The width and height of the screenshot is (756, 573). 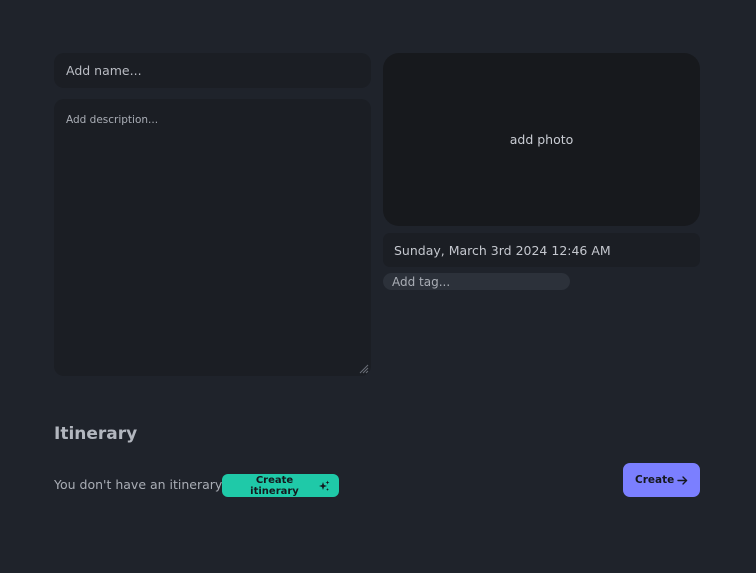 What do you see at coordinates (274, 485) in the screenshot?
I see `create-itinerary-label: Create itinerary` at bounding box center [274, 485].